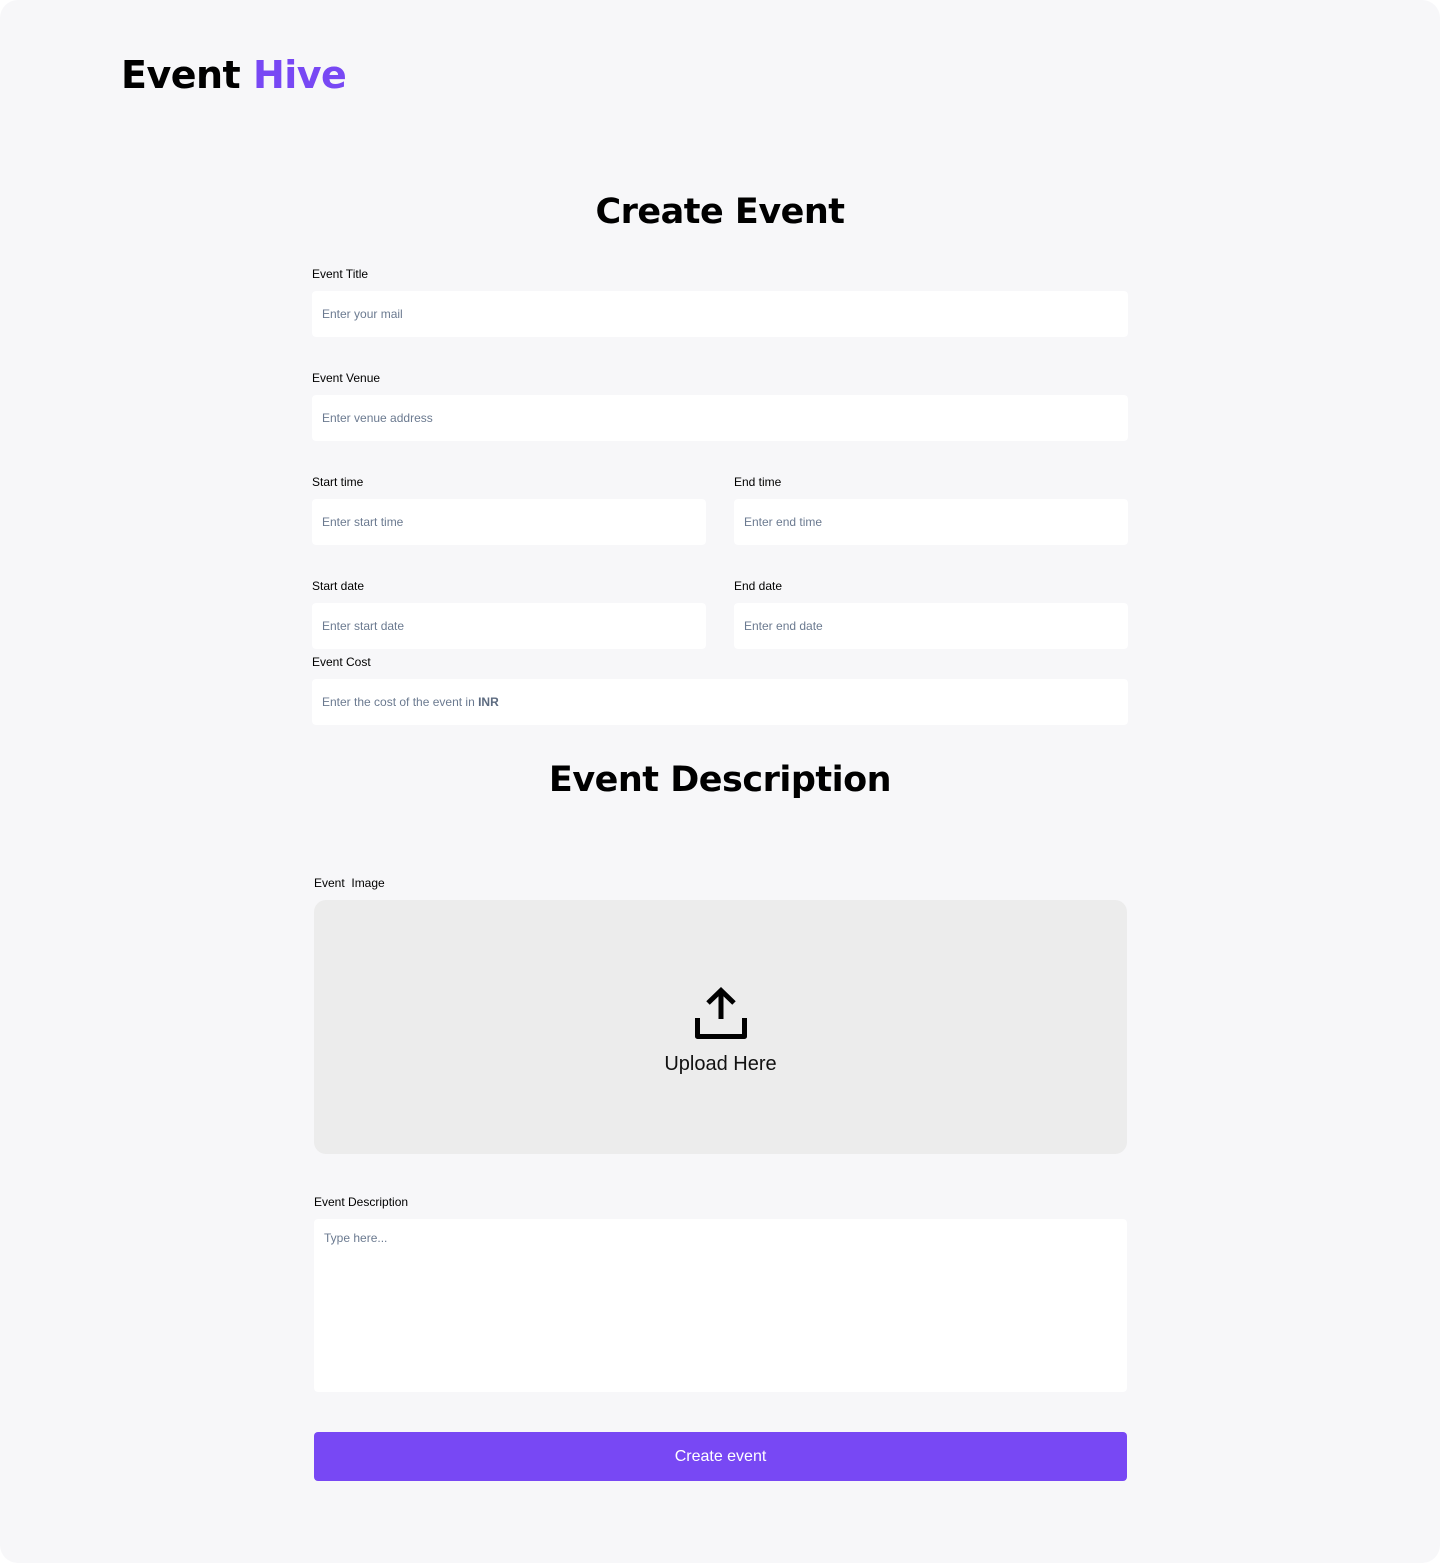 This screenshot has width=1440, height=1563. I want to click on event-title-input: Enter your mail, so click(720, 314).